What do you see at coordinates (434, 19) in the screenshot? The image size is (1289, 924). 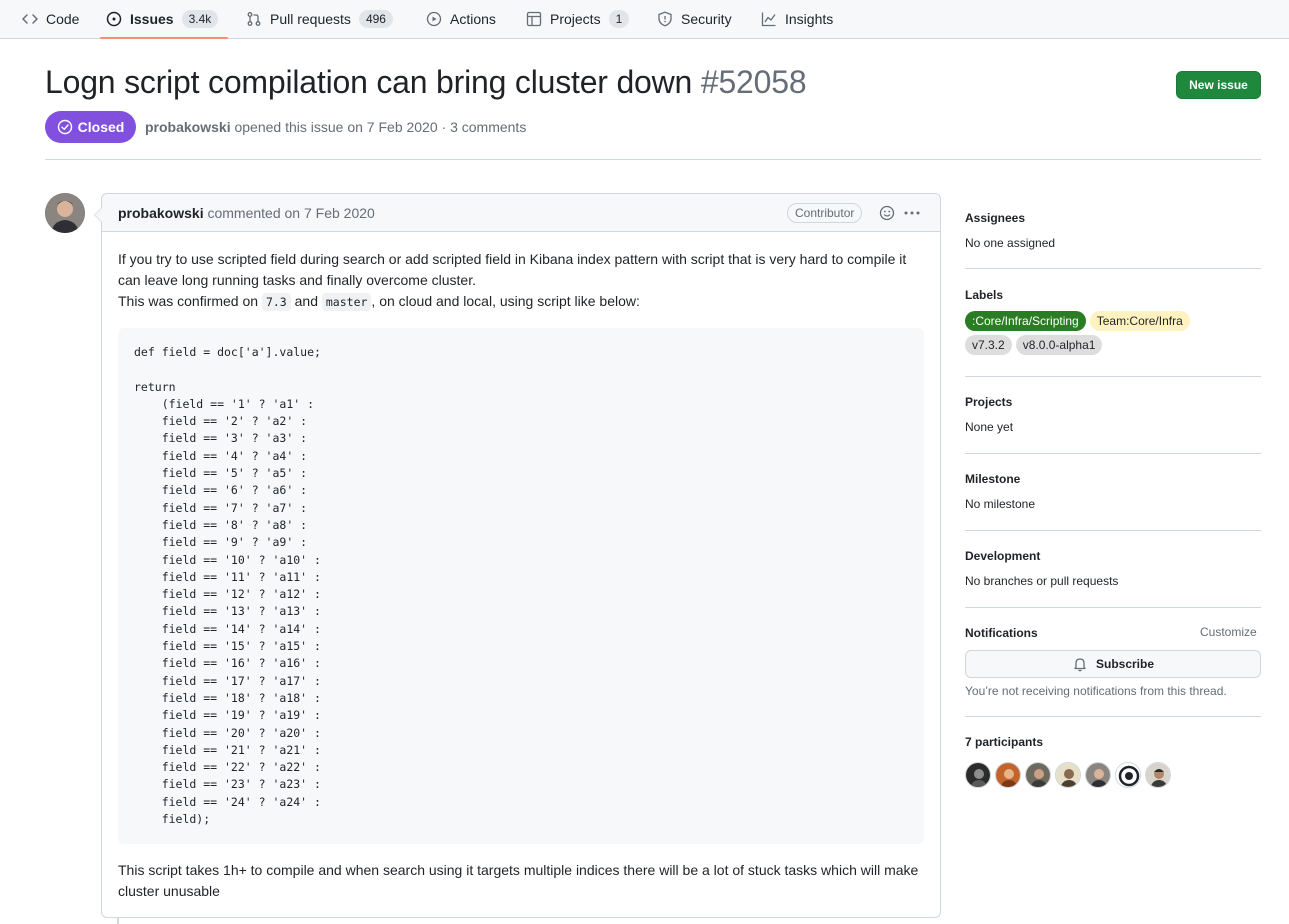 I see `play-icon` at bounding box center [434, 19].